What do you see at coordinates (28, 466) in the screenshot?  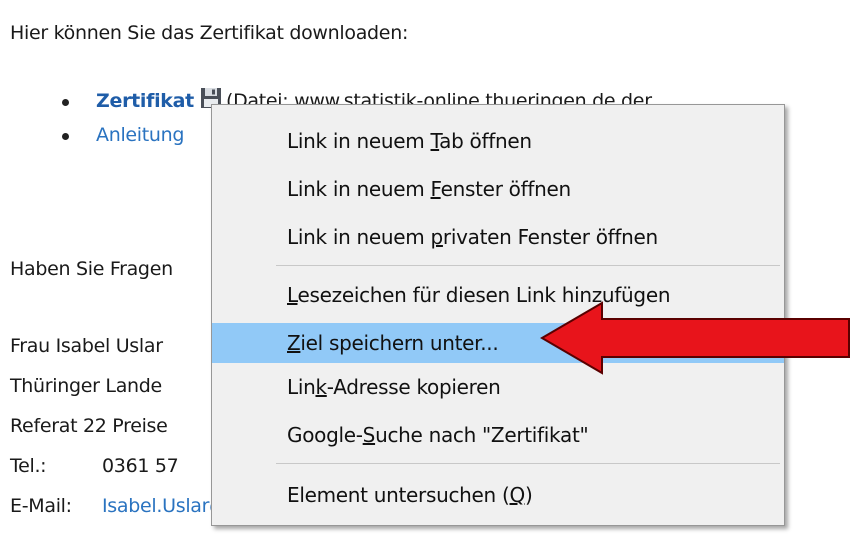 I see `tel-label: Tel.:` at bounding box center [28, 466].